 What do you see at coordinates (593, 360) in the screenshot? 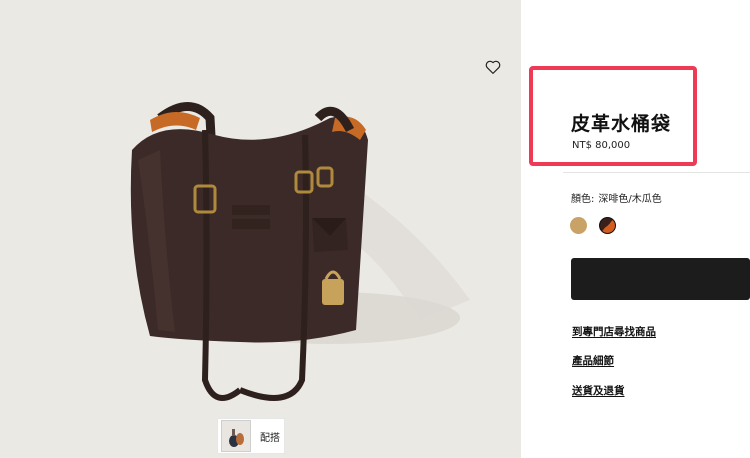
I see `product-details-link: 產品細節` at bounding box center [593, 360].